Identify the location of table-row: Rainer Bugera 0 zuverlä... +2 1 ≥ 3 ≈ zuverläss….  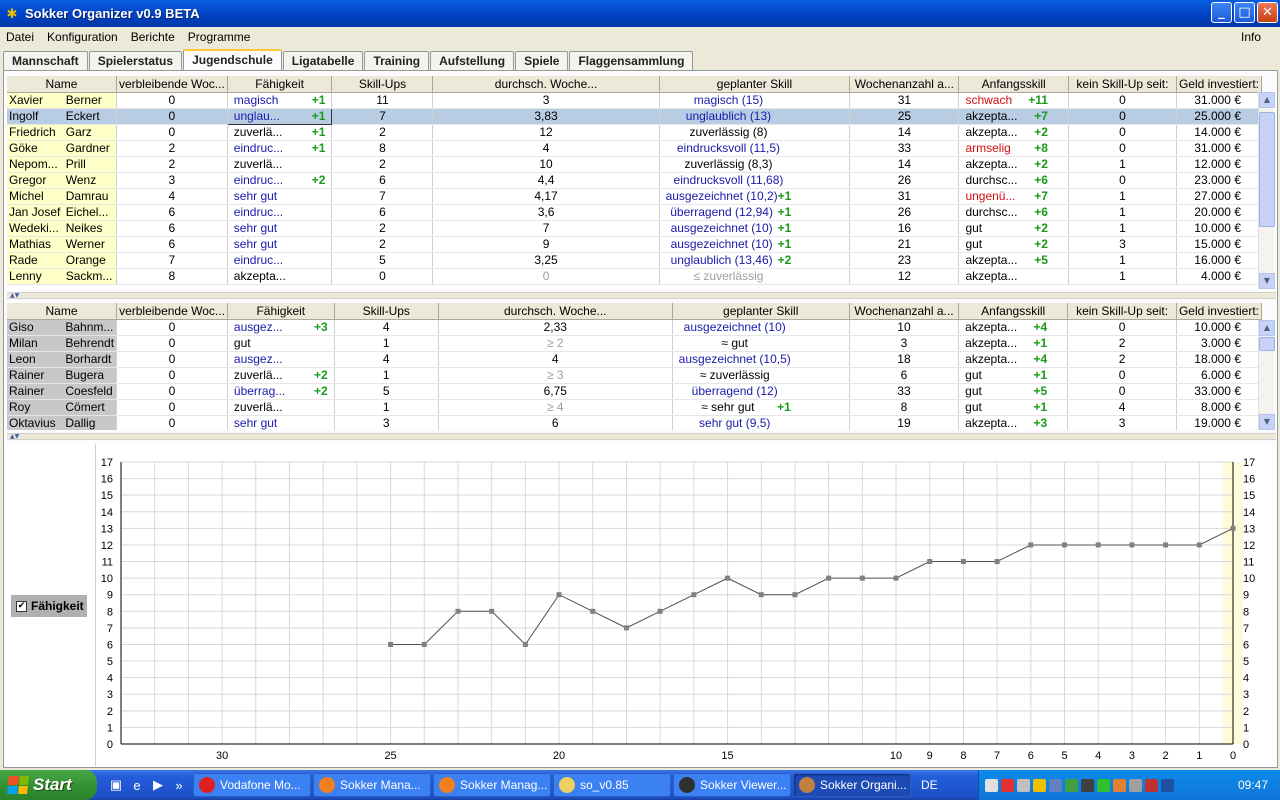
(634, 375).